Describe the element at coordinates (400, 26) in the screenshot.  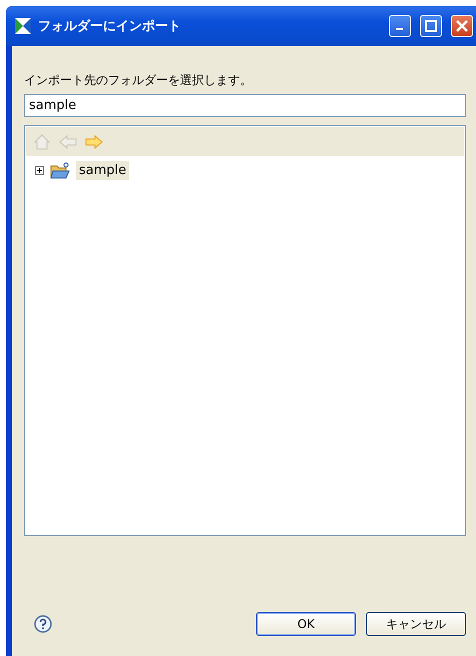
I see `minimize-button` at that location.